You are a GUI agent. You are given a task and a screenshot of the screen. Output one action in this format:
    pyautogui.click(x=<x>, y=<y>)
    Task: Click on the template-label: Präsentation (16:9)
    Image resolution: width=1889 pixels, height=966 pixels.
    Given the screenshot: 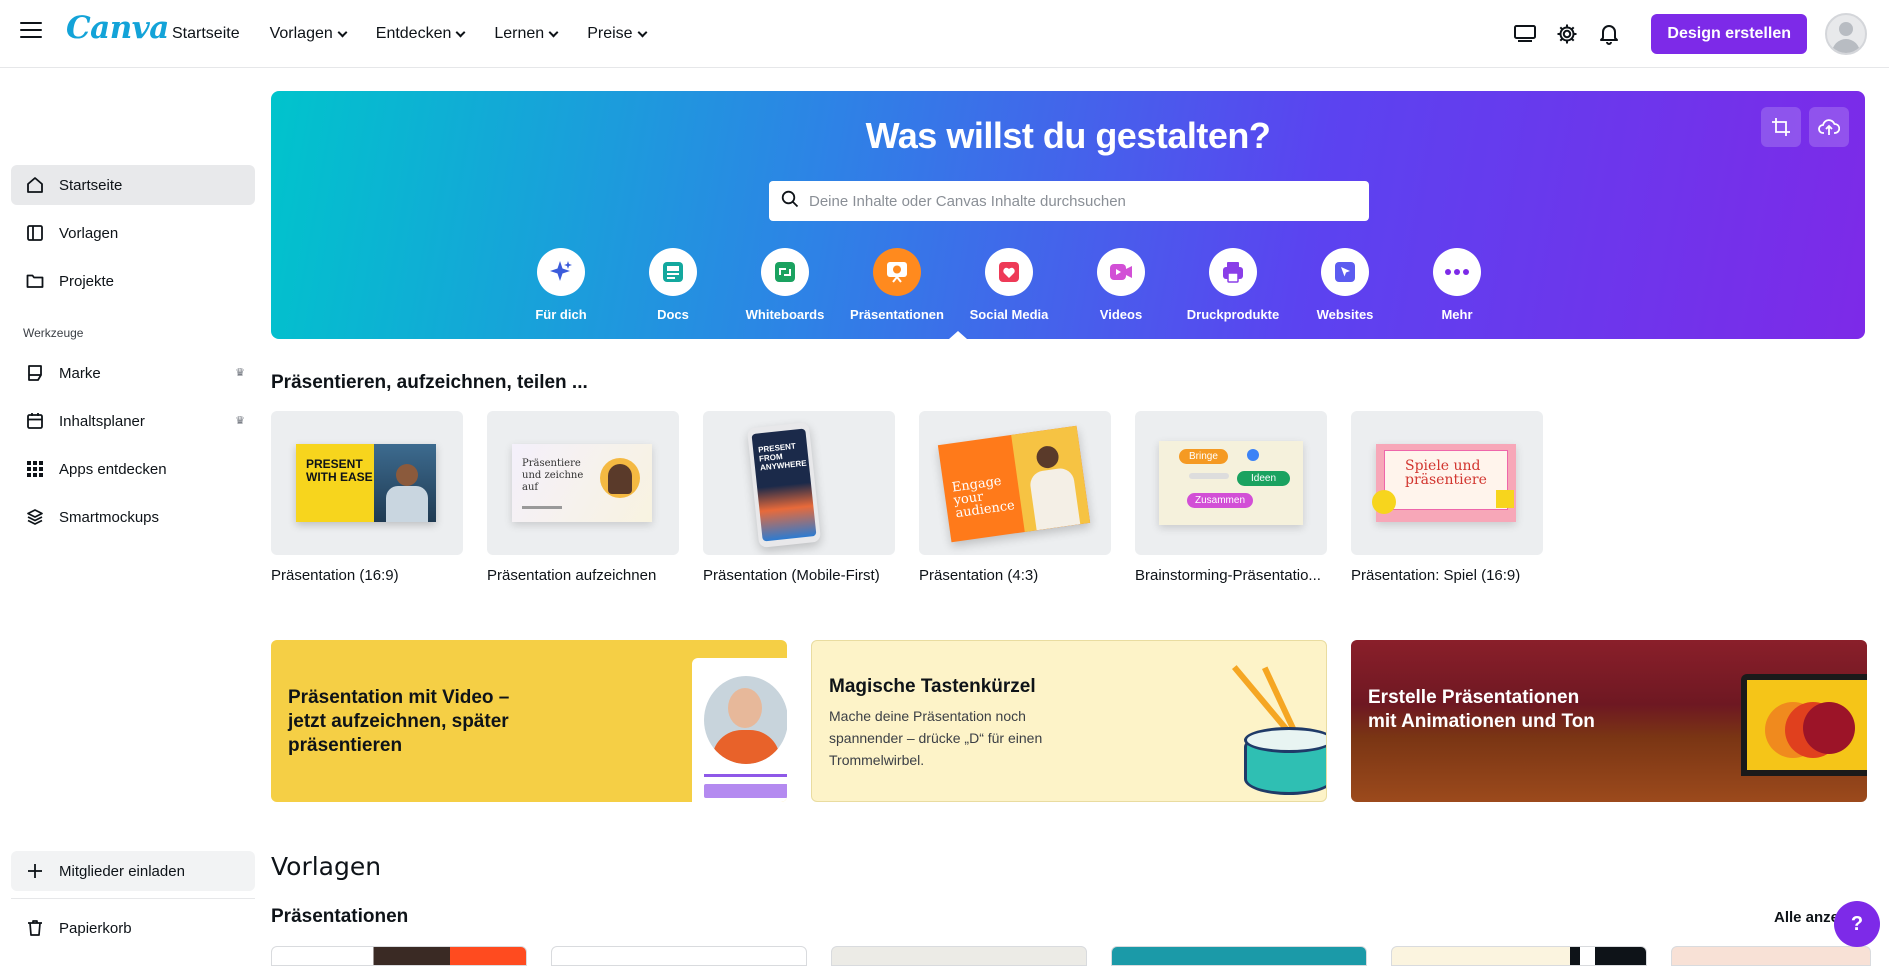 What is the action you would take?
    pyautogui.click(x=335, y=575)
    